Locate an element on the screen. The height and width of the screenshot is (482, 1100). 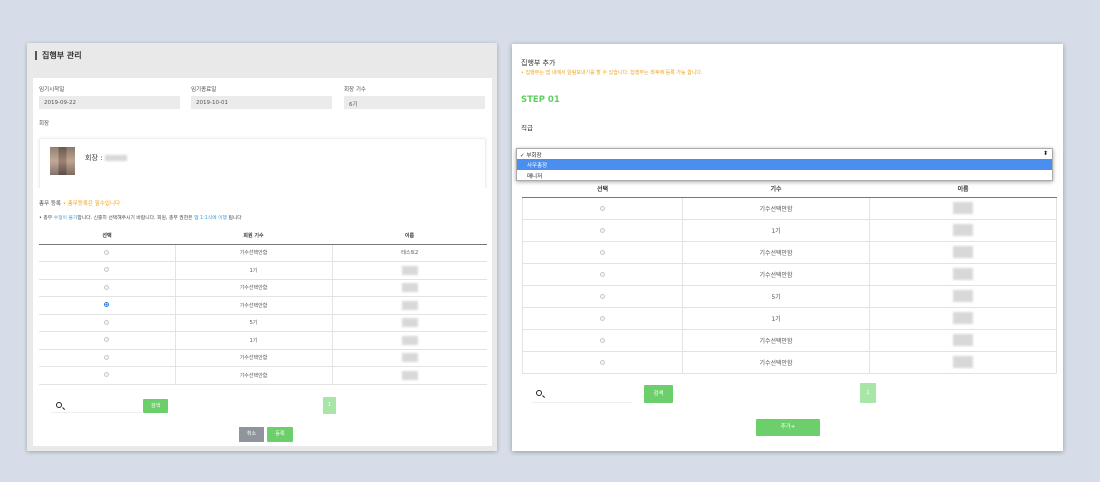
title-bar-marker is located at coordinates (36, 55).